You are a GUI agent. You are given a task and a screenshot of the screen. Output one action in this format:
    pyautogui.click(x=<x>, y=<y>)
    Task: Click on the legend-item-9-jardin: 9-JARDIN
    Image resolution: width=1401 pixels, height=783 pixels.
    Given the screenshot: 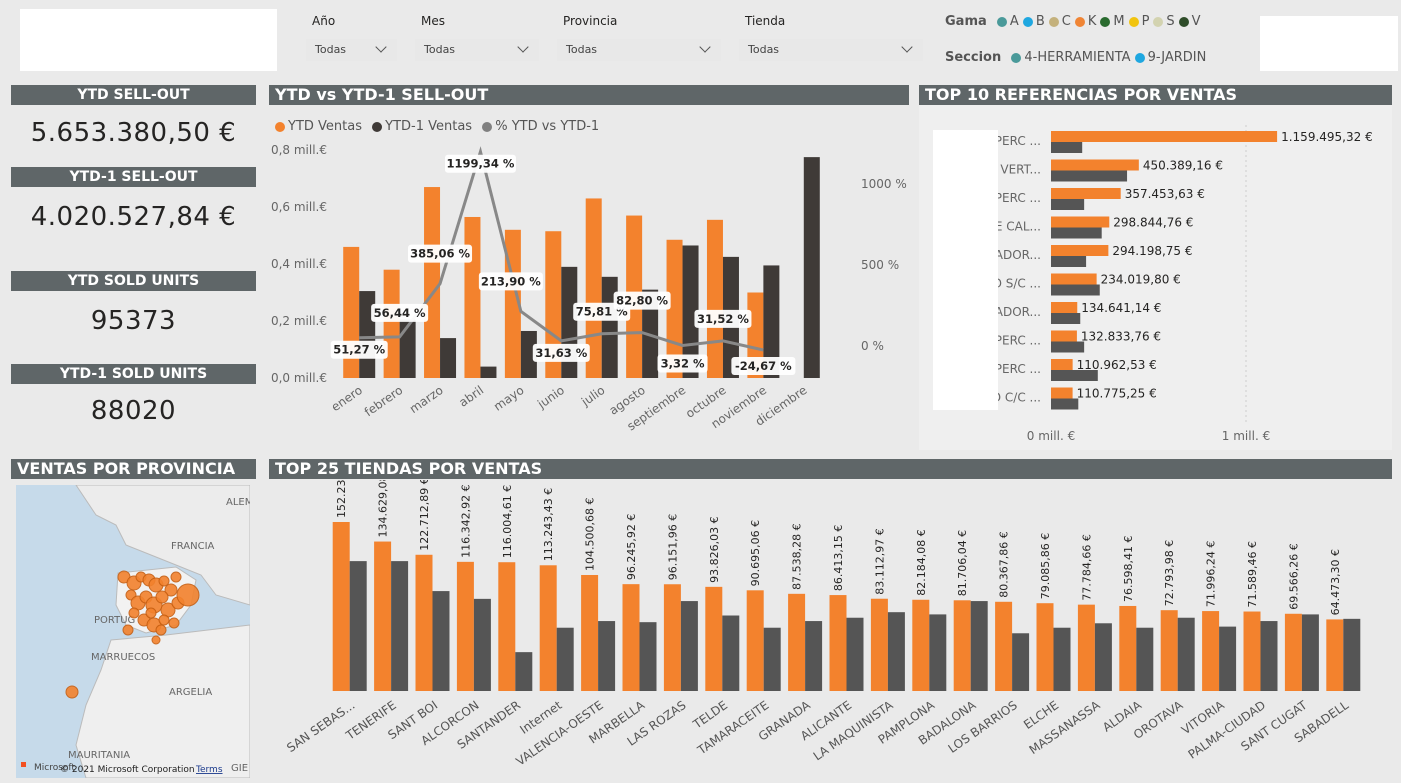 What is the action you would take?
    pyautogui.click(x=1170, y=57)
    